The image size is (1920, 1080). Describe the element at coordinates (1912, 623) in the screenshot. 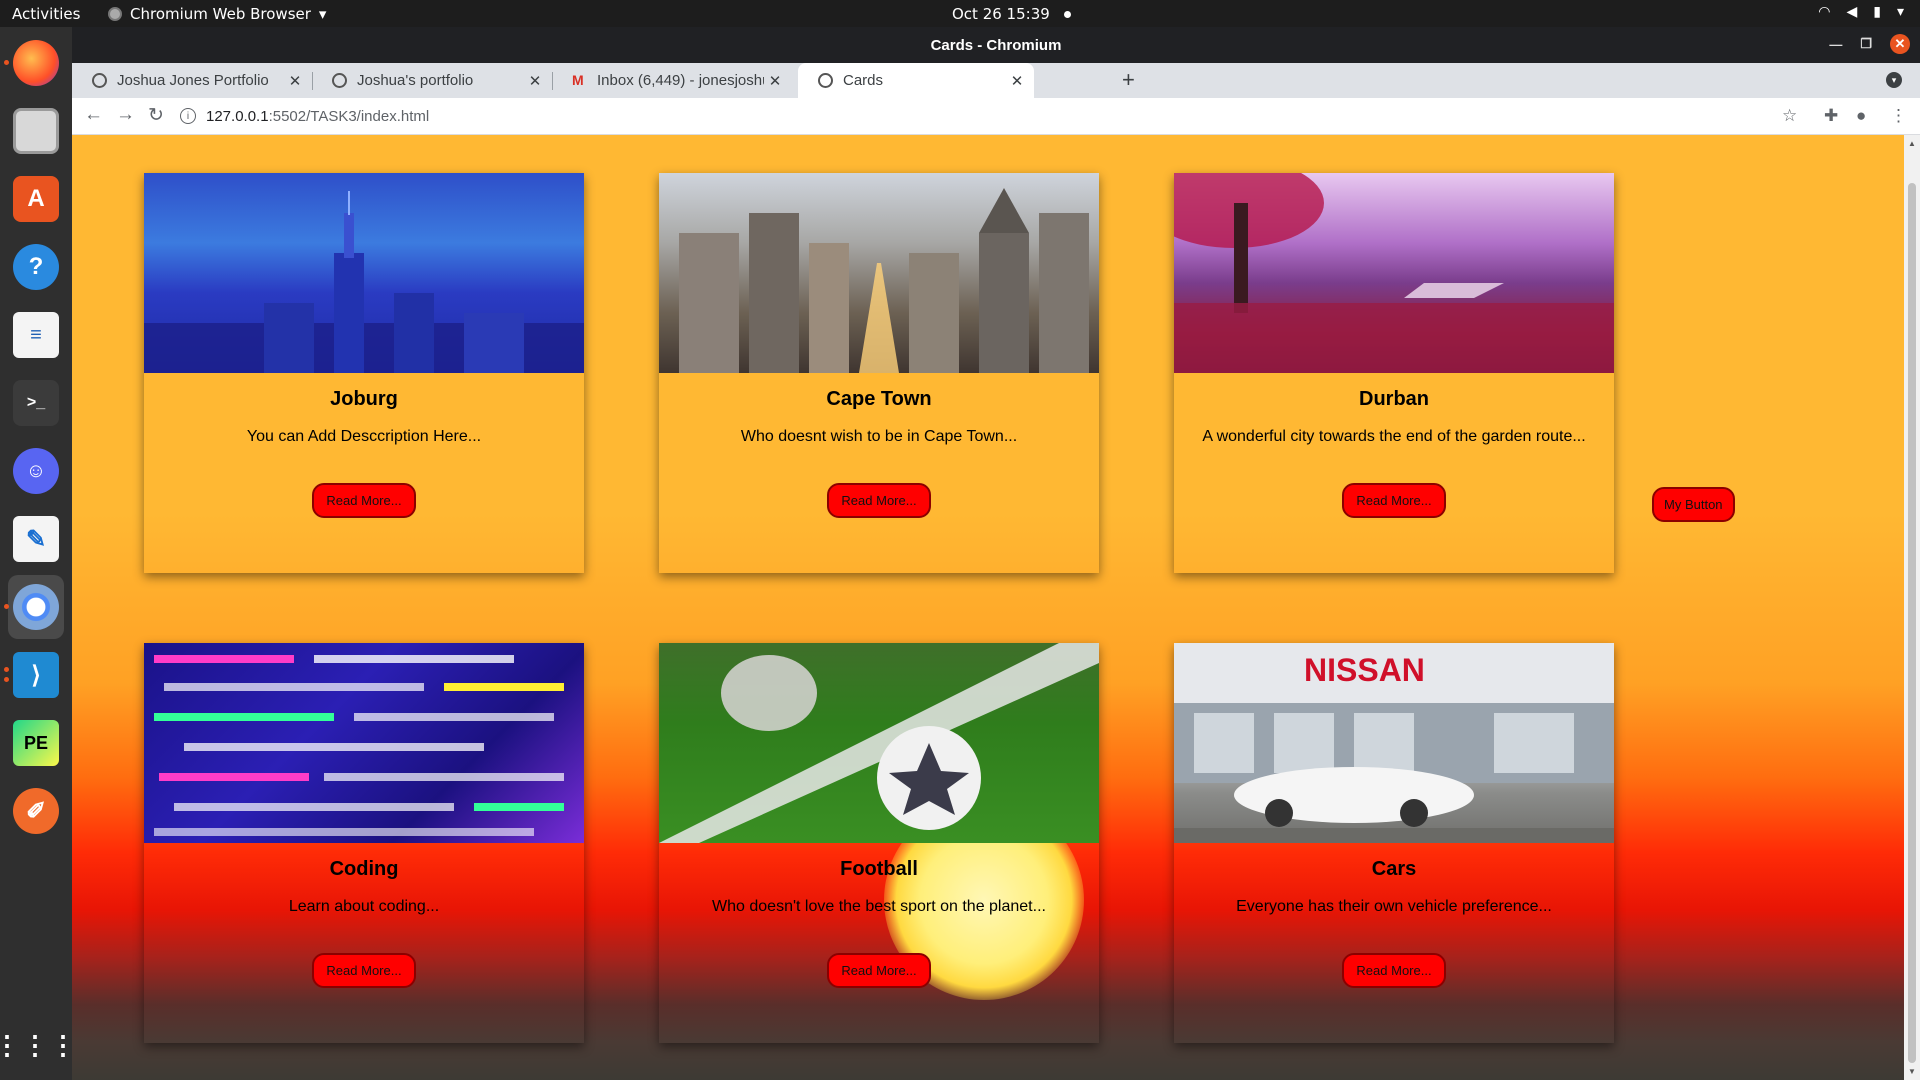

I see `scrollbar-thumb` at that location.